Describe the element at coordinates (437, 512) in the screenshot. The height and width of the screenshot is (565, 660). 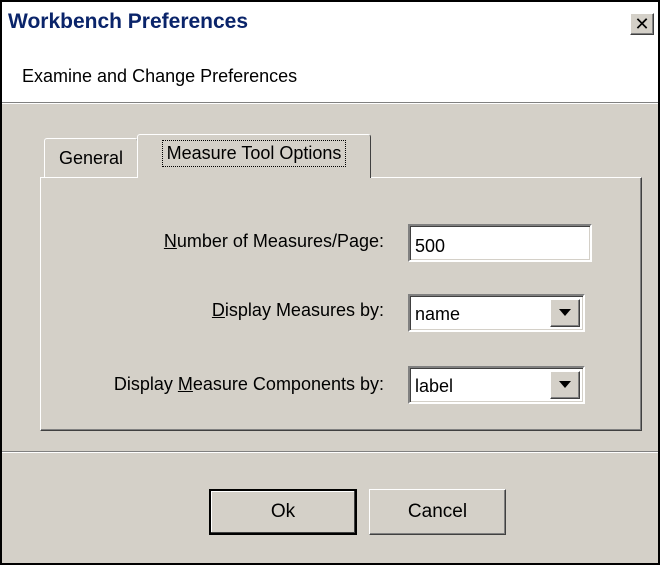
I see `cancel-button: Cancel` at that location.